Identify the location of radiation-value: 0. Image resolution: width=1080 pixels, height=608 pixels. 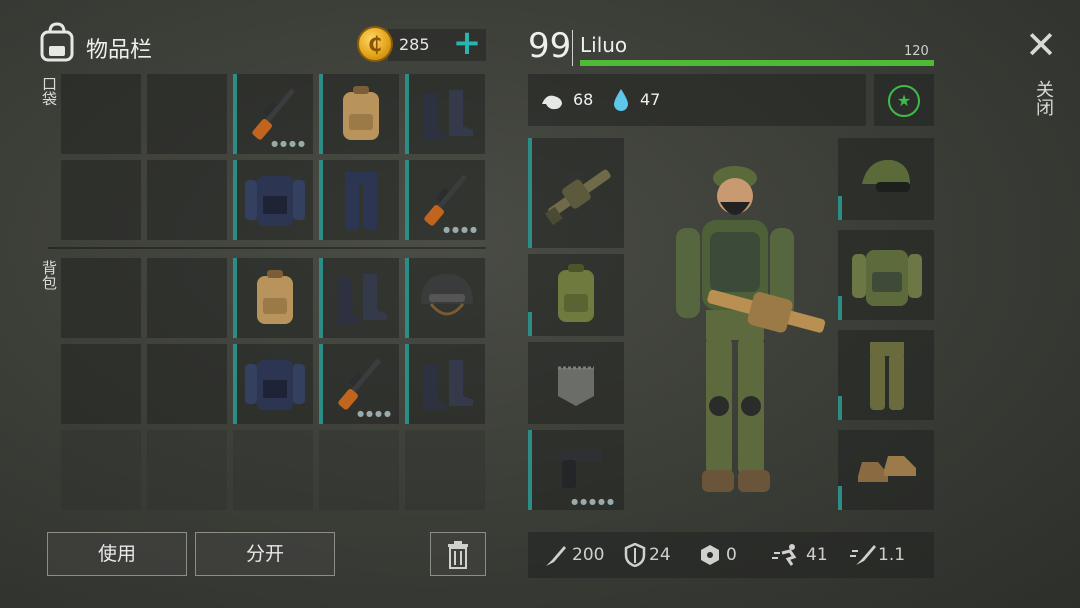
(731, 555).